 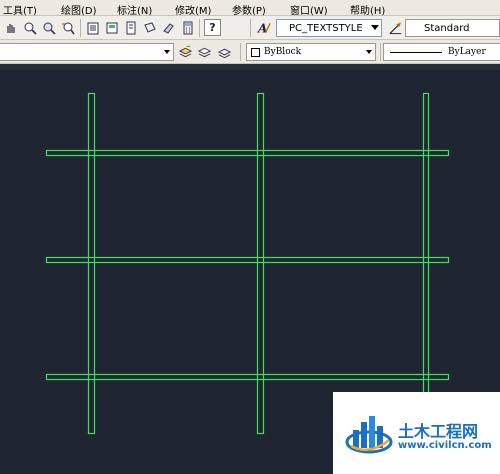 What do you see at coordinates (255, 52) in the screenshot?
I see `color-swatch` at bounding box center [255, 52].